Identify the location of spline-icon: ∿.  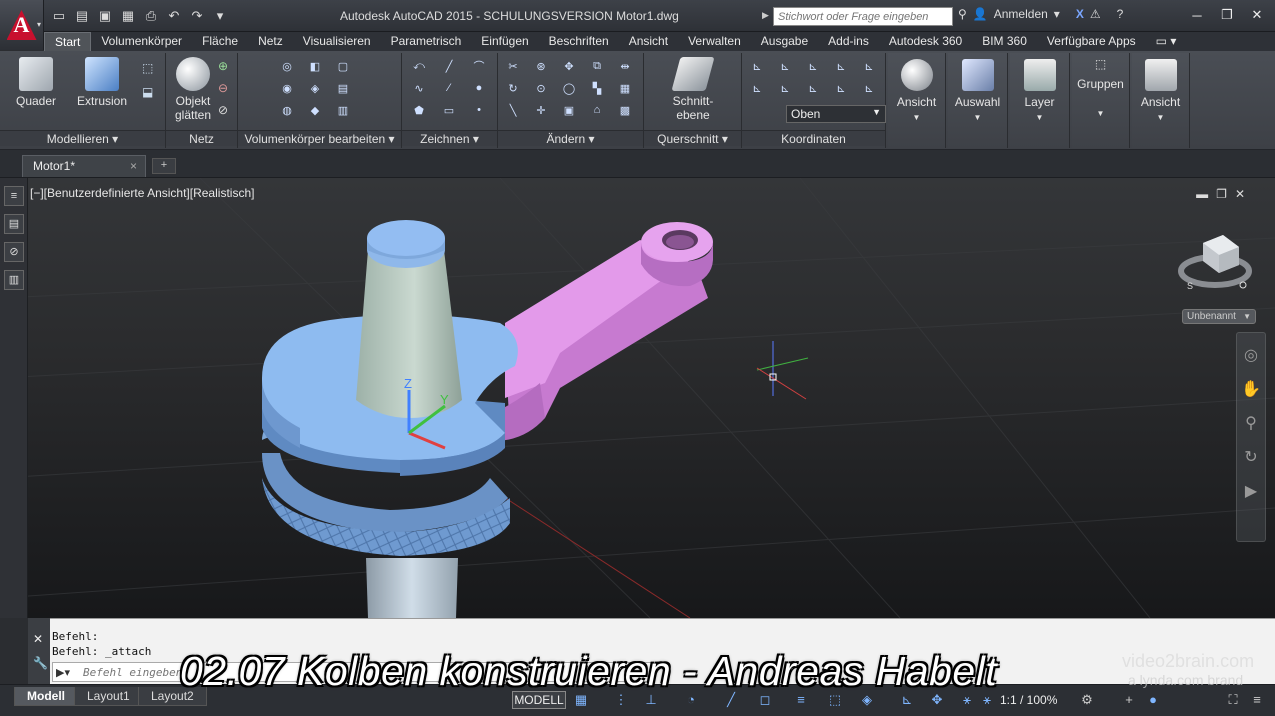
(419, 88).